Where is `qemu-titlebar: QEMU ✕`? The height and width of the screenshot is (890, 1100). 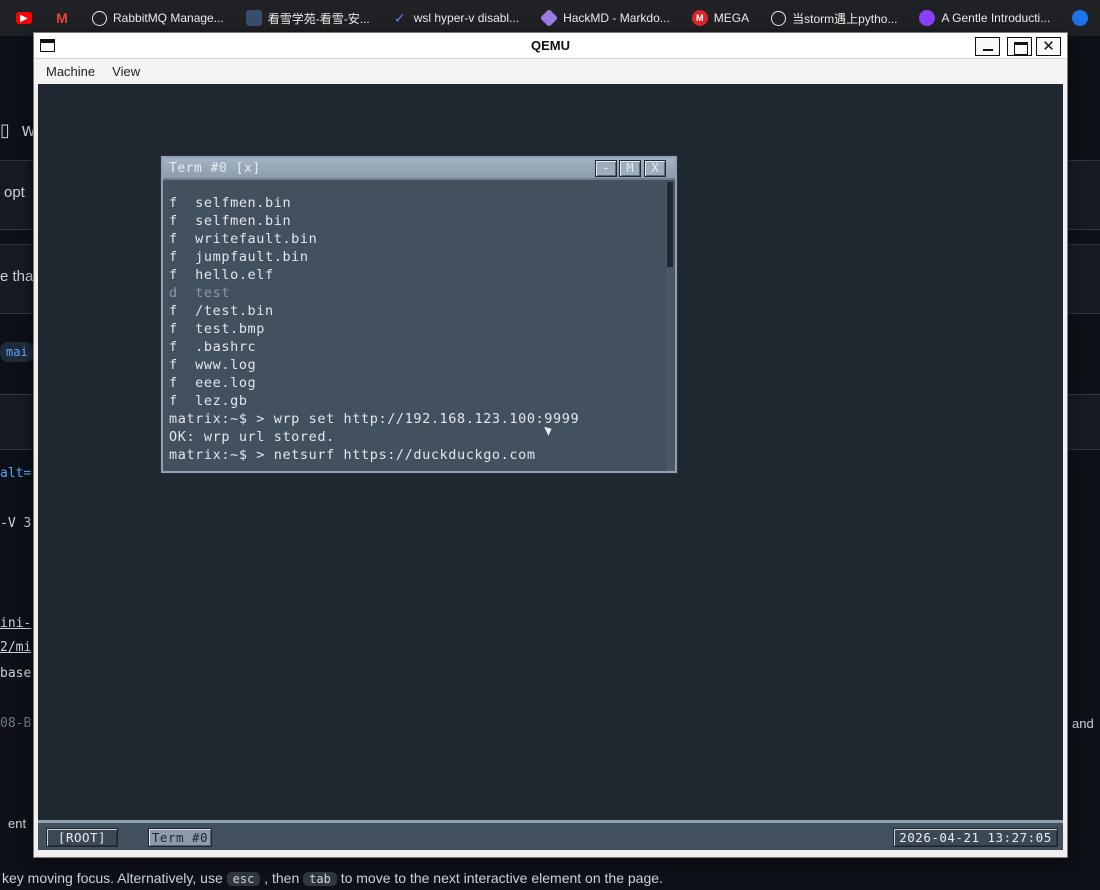 qemu-titlebar: QEMU ✕ is located at coordinates (550, 46).